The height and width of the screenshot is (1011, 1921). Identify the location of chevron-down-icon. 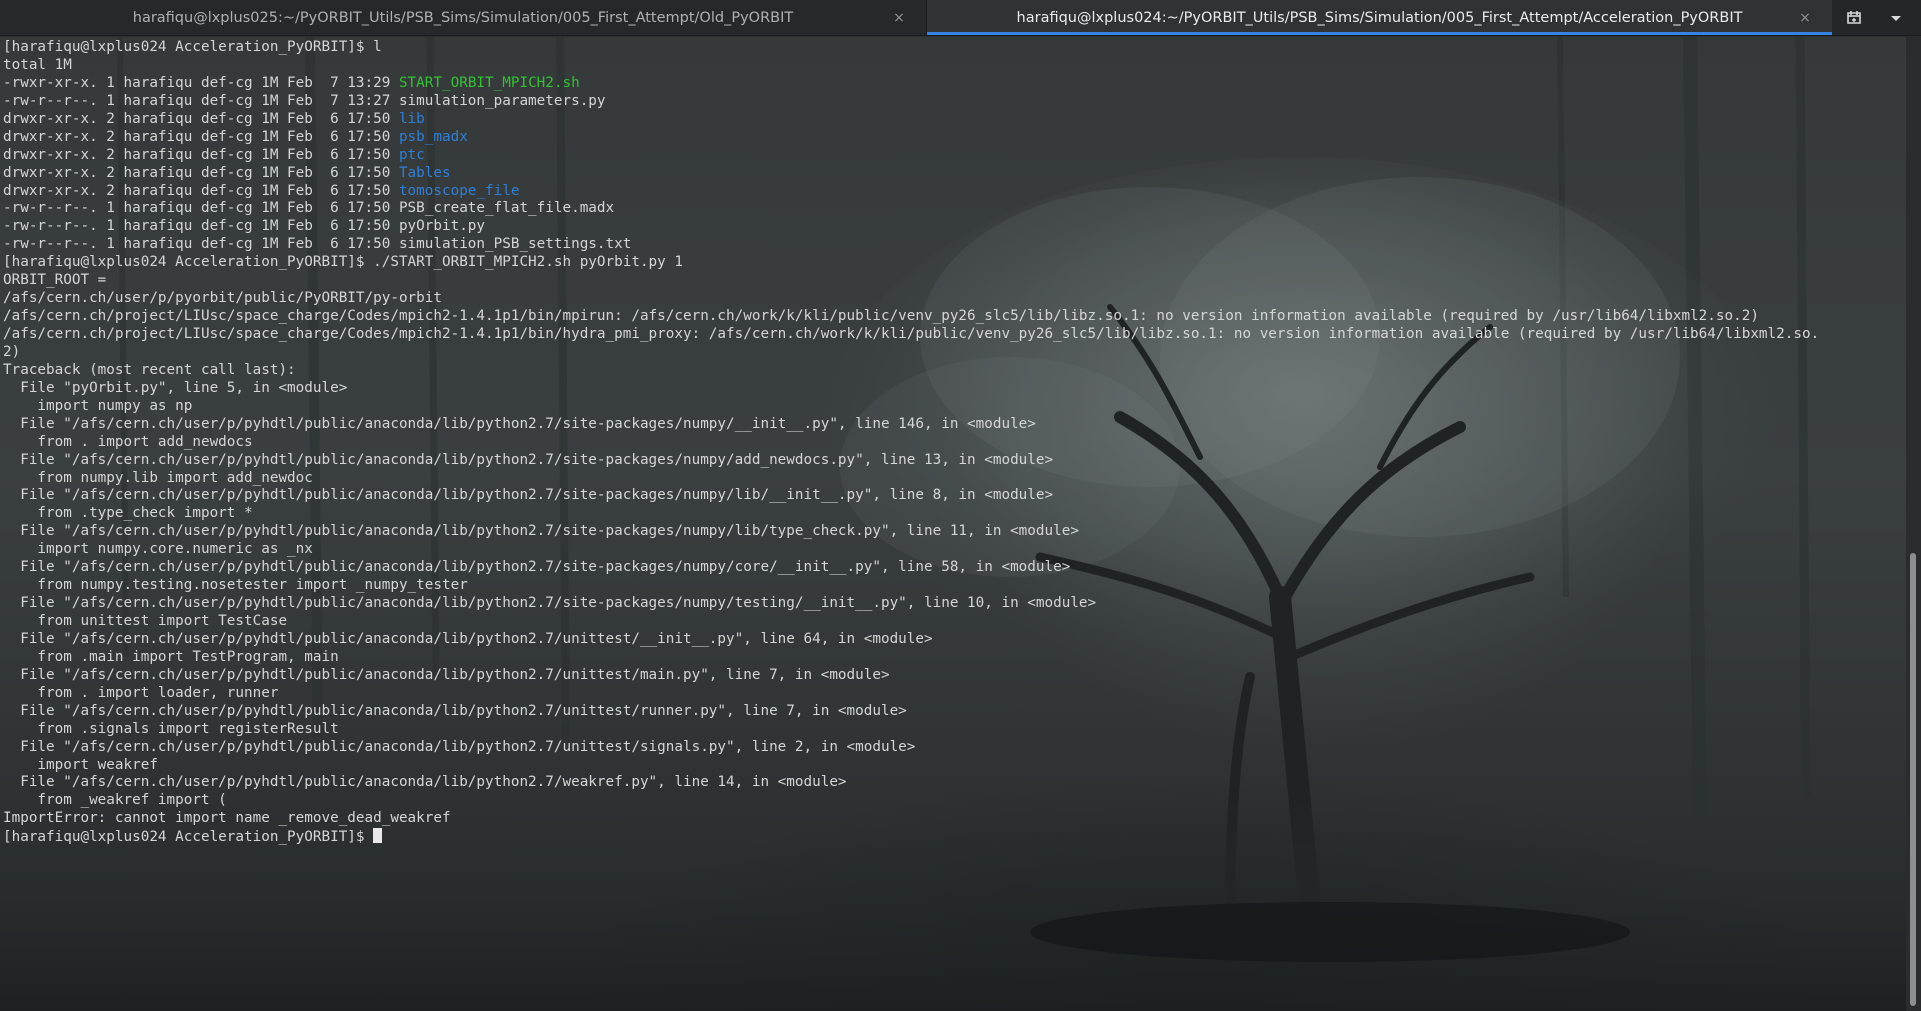
(1896, 18).